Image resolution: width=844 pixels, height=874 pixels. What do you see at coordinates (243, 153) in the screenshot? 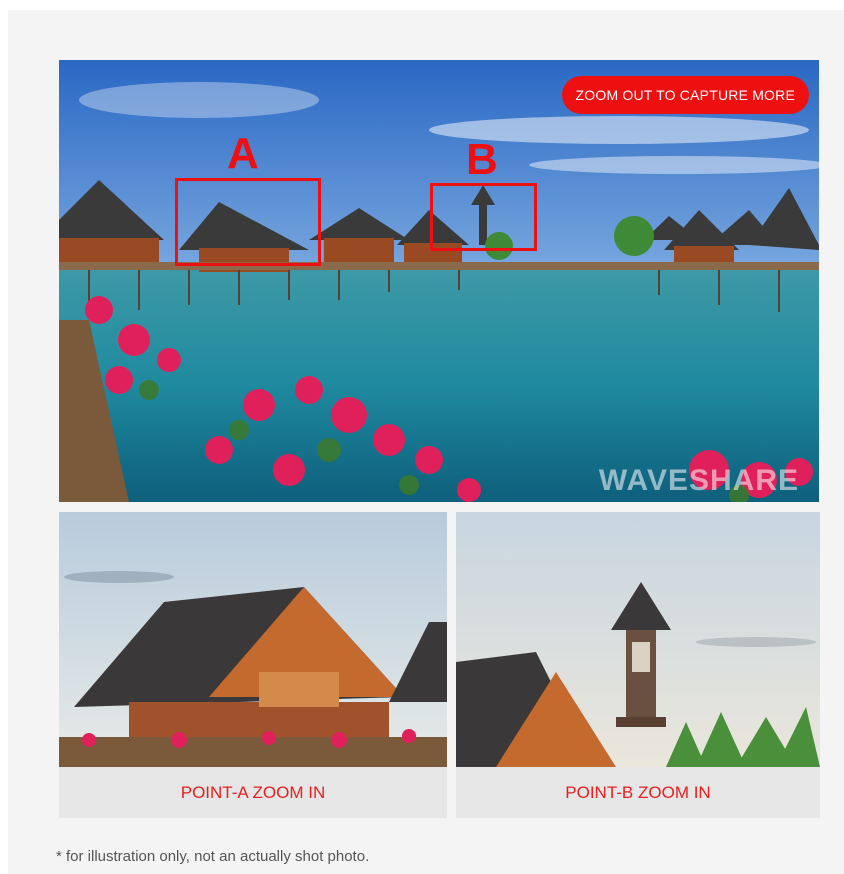
I see `marker-label-a: A` at bounding box center [243, 153].